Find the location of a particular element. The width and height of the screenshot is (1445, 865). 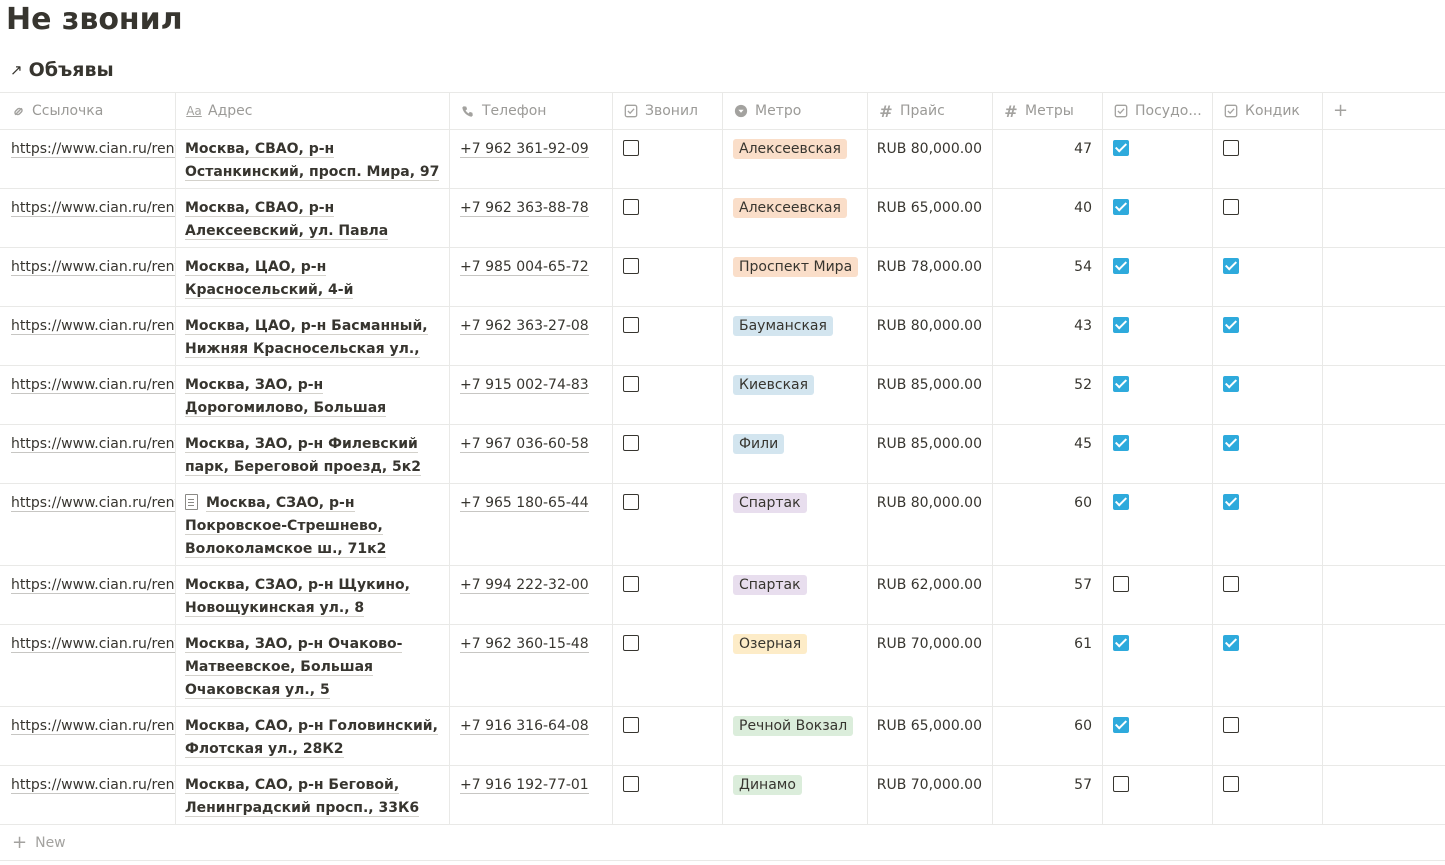

price-cell: RUB 70,000.00 is located at coordinates (930, 665).